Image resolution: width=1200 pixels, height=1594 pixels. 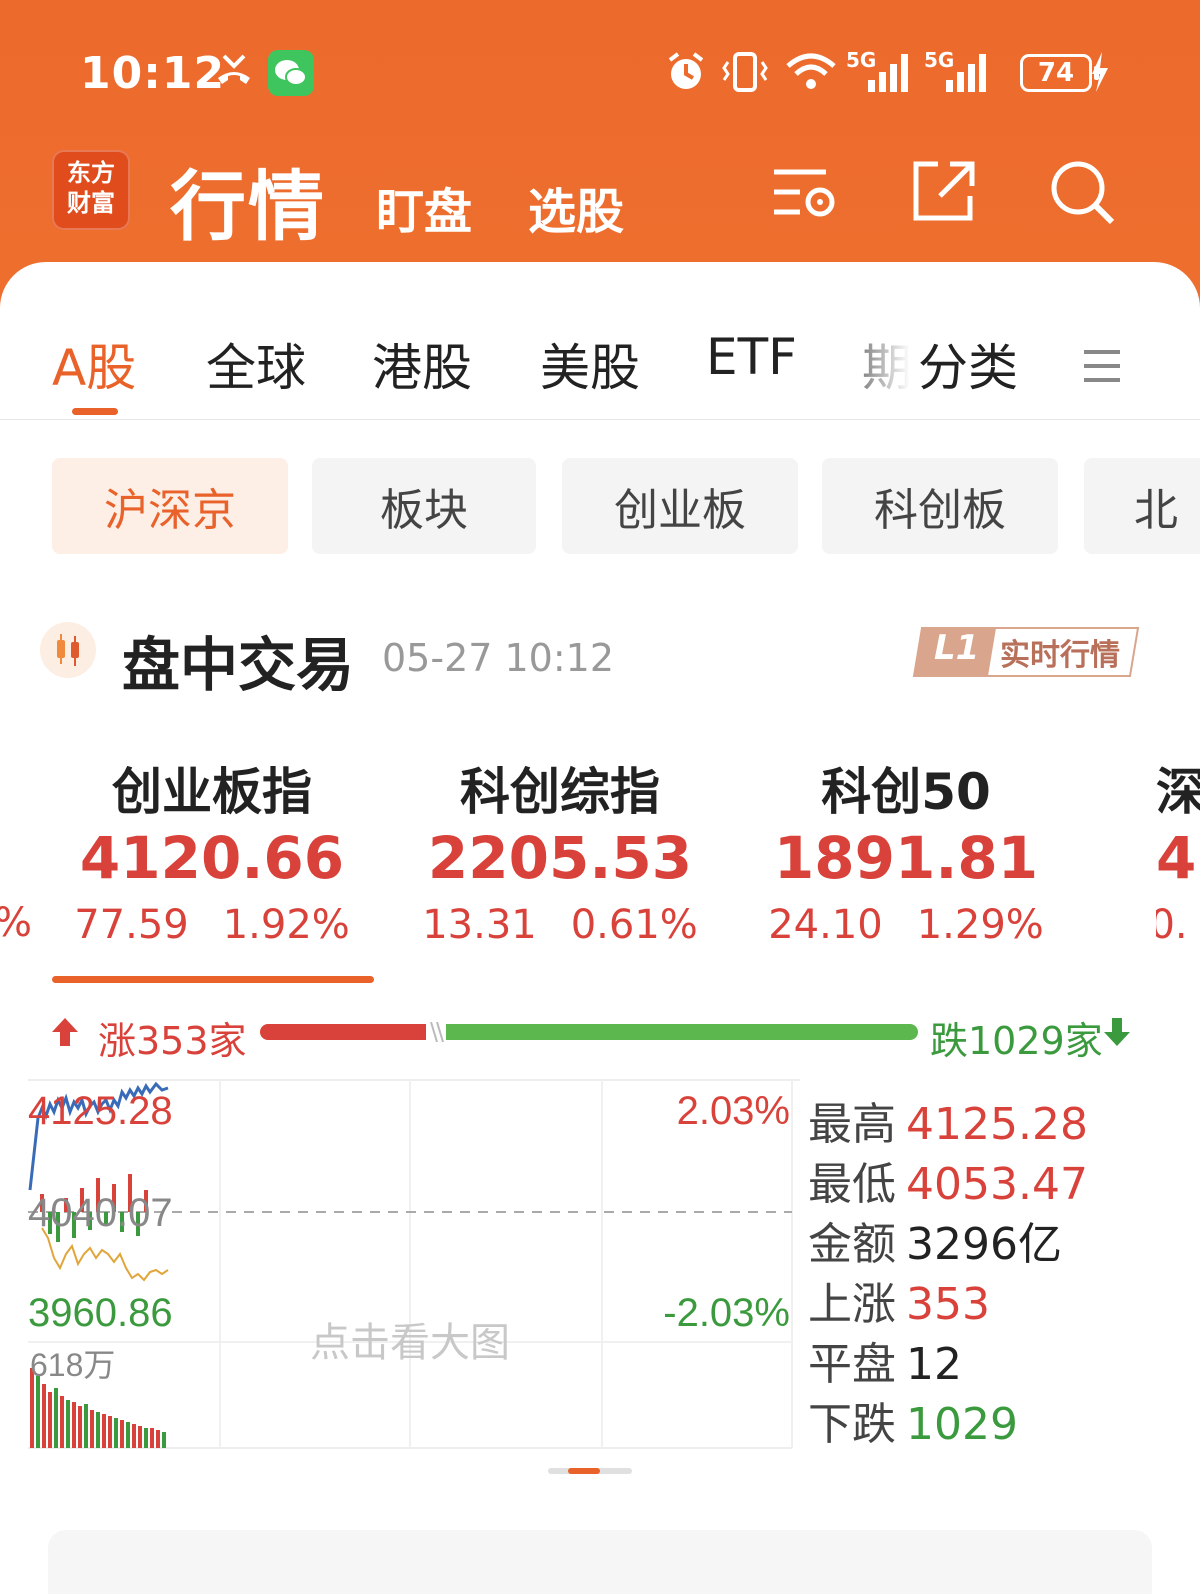 What do you see at coordinates (410, 1343) in the screenshot?
I see `chart-overlay-hint: 点击看大图` at bounding box center [410, 1343].